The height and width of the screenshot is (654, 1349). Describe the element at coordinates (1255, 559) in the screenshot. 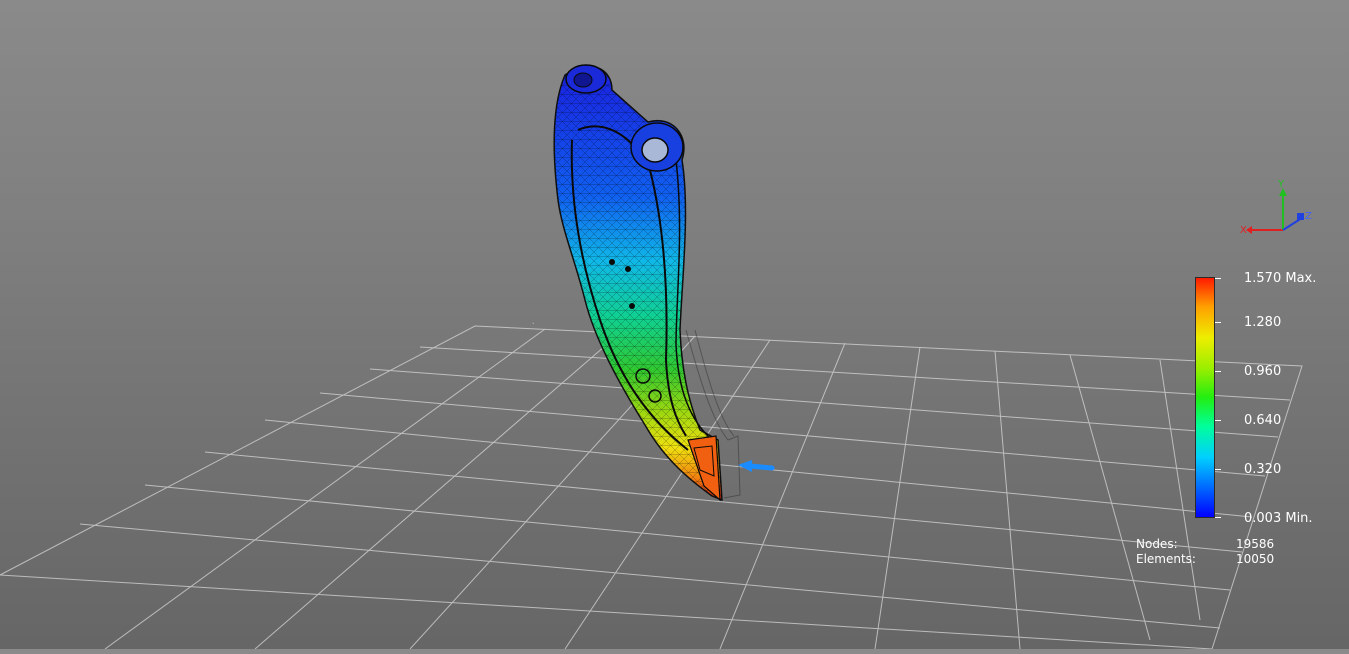

I see `elements-value: 10050` at that location.